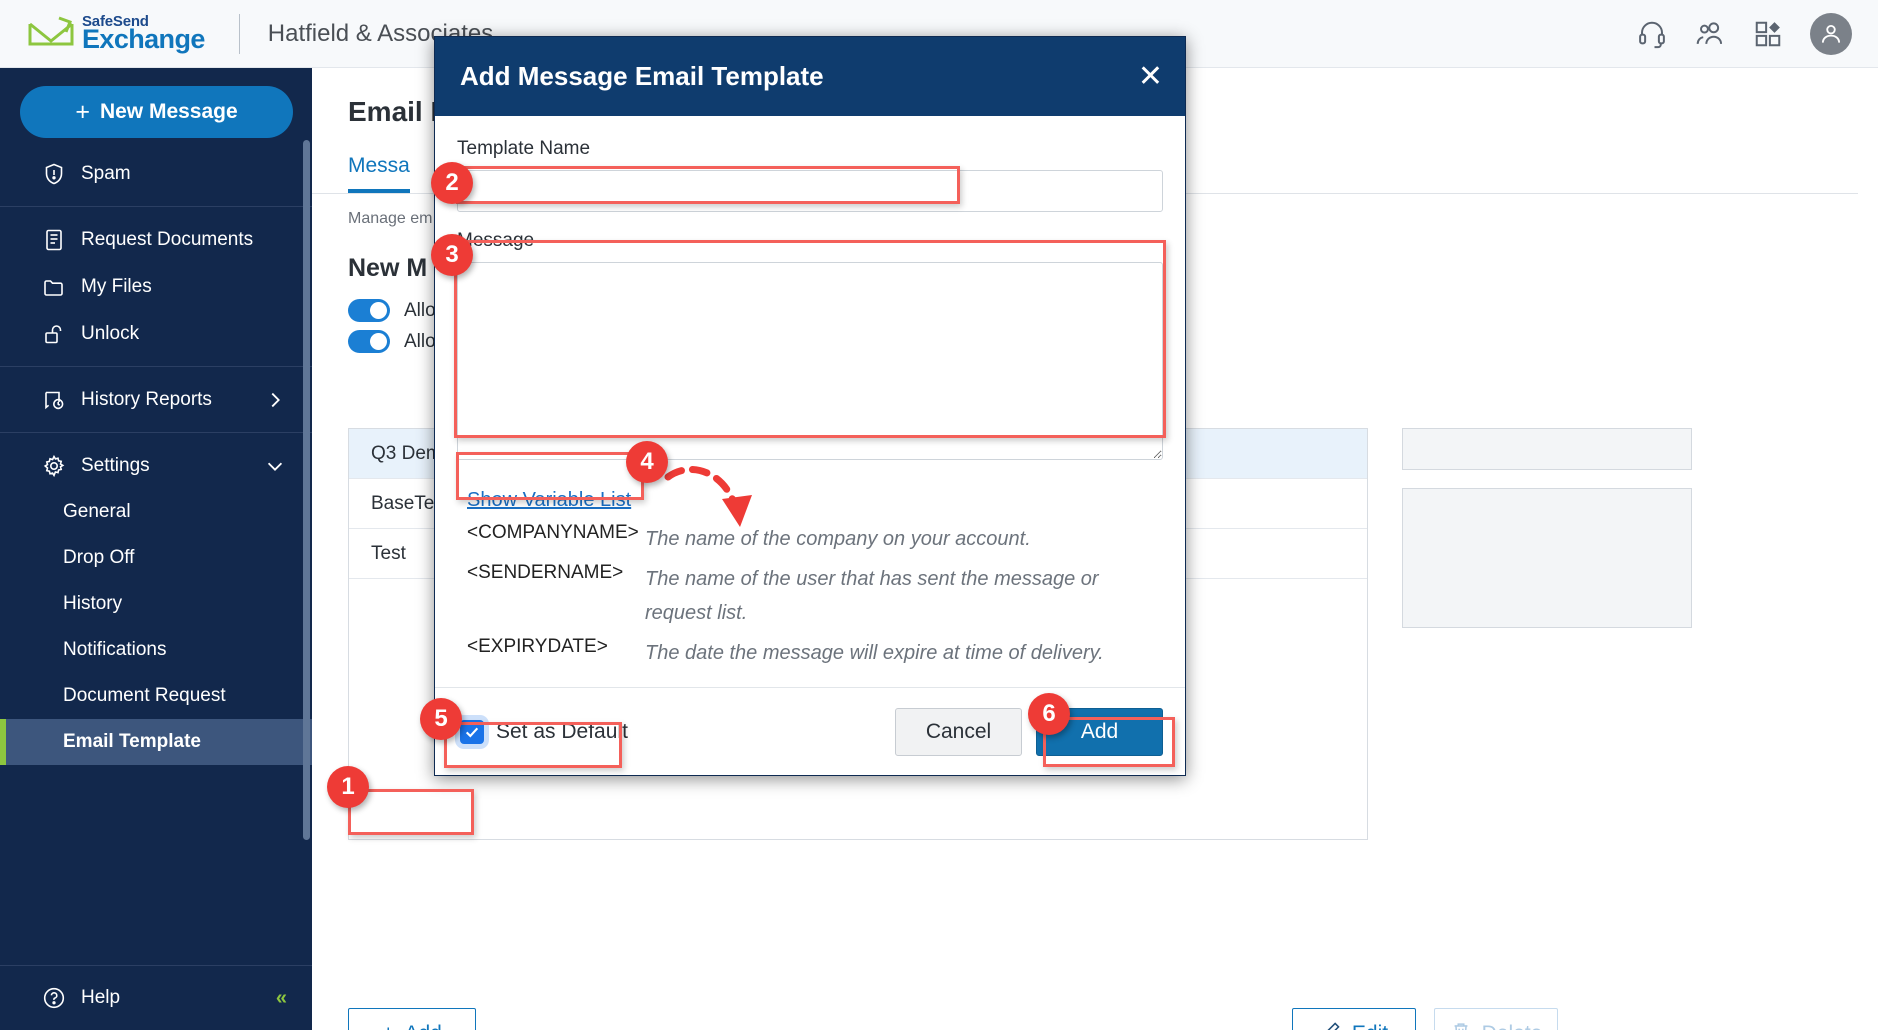  Describe the element at coordinates (537, 646) in the screenshot. I see `variable-key: <EXPIRYDATE>` at that location.